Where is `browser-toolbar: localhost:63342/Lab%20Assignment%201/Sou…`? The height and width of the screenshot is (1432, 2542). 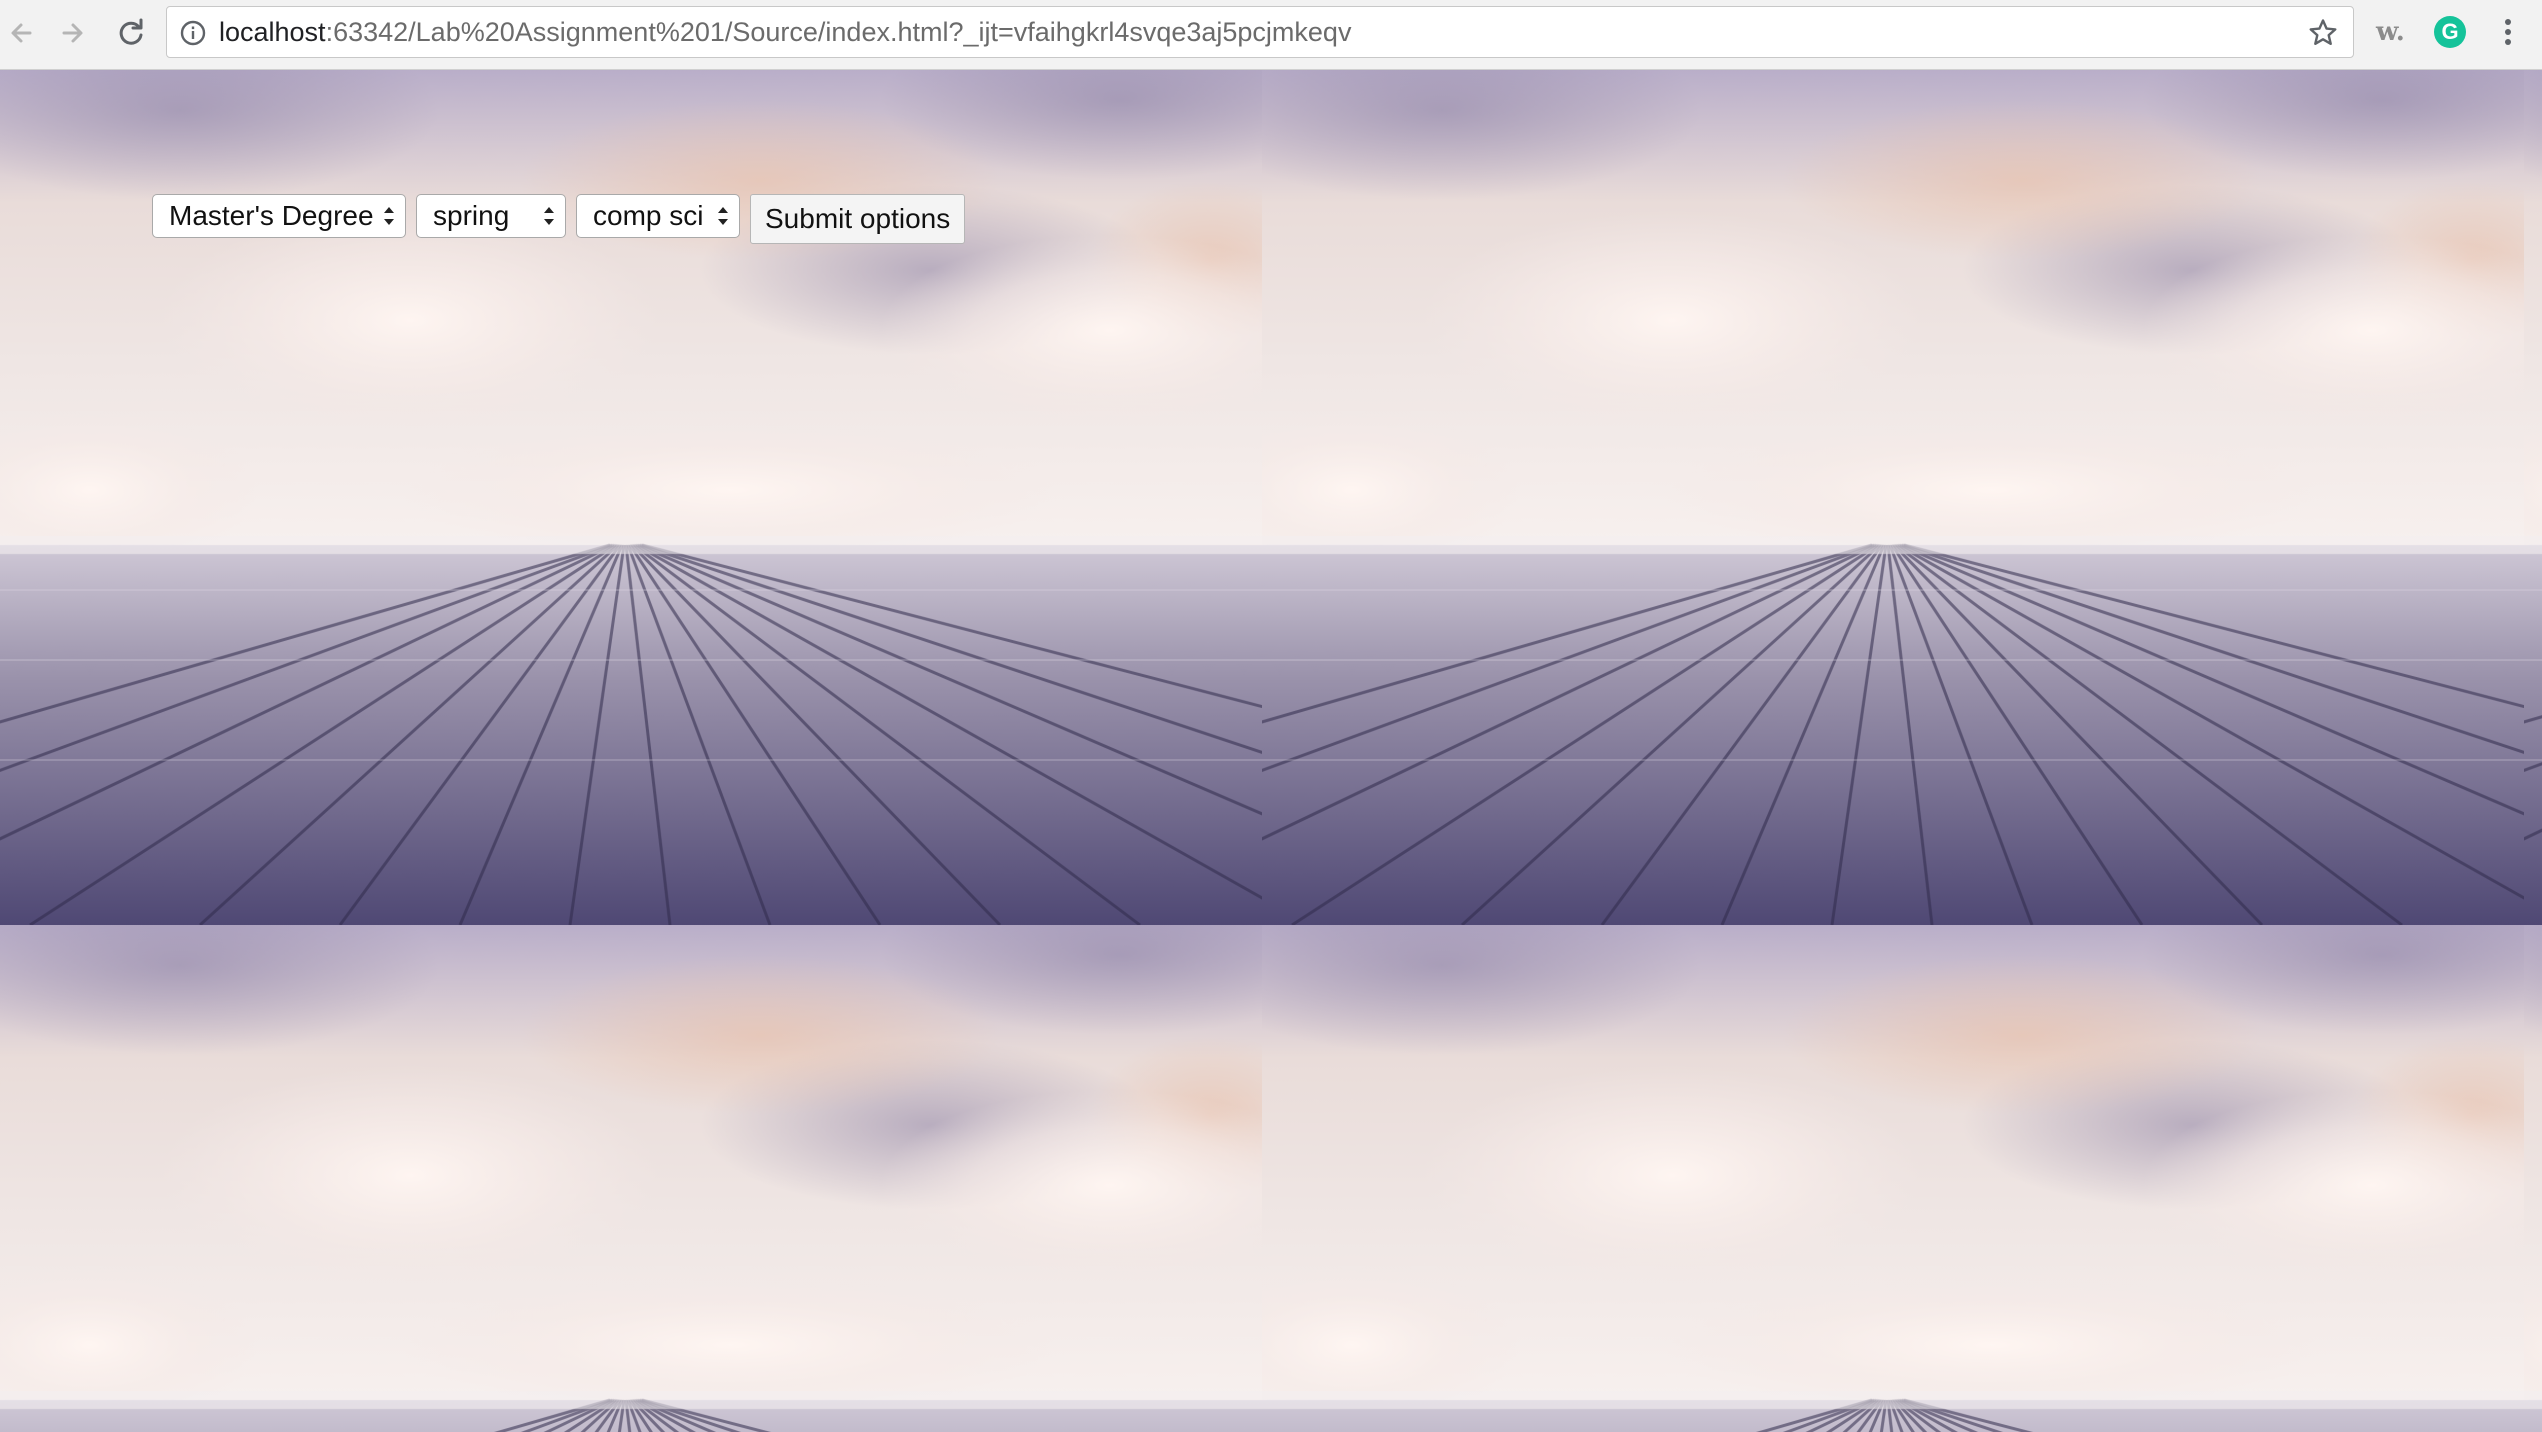
browser-toolbar: localhost:63342/Lab%20Assignment%201/Sou… is located at coordinates (1271, 35).